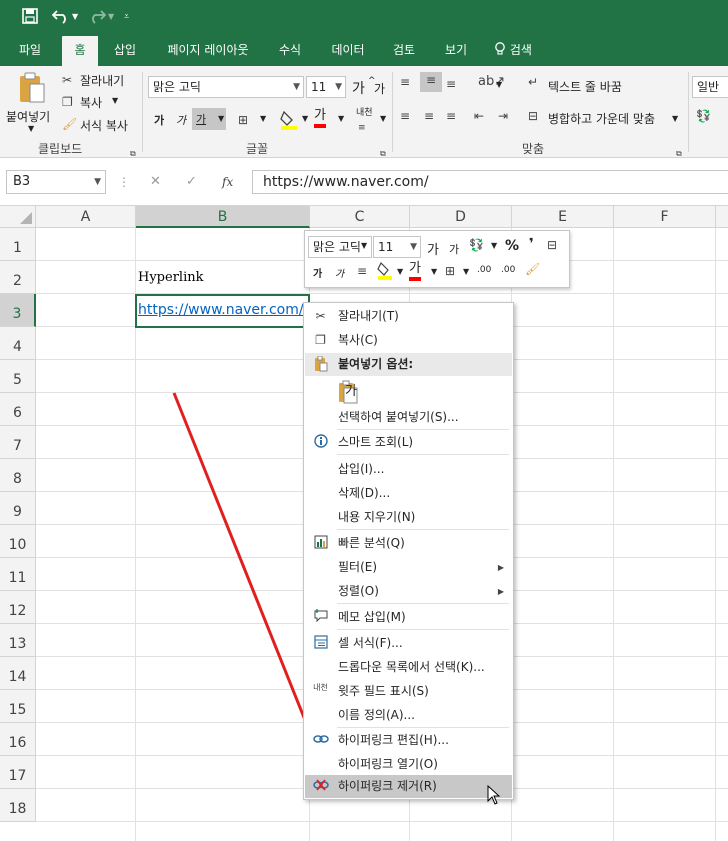 Image resolution: width=728 pixels, height=841 pixels. Describe the element at coordinates (408, 567) in the screenshot. I see `menu-item-filter: 필터(E) ▶` at that location.